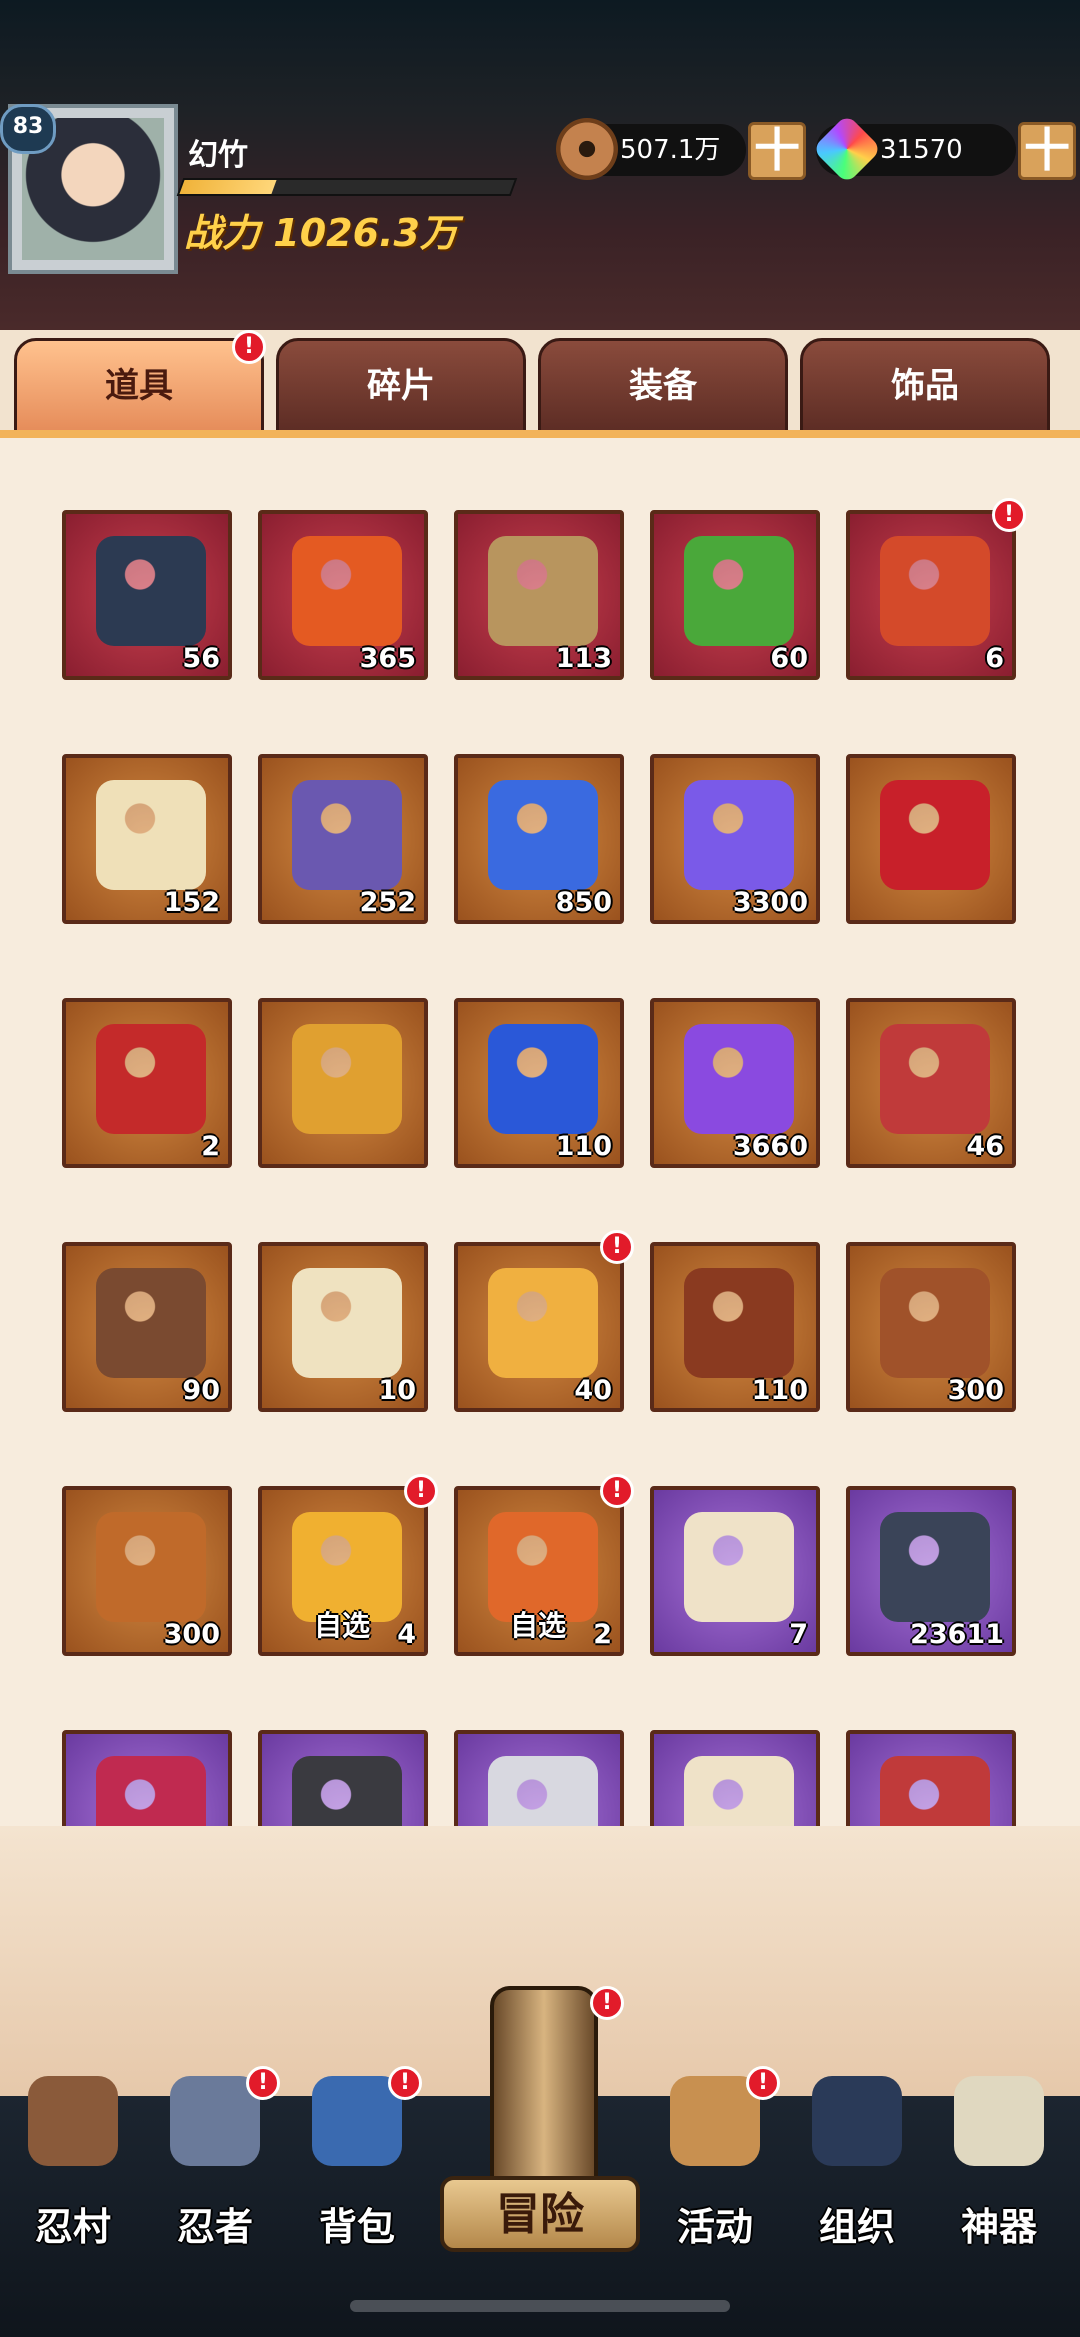 This screenshot has width=1080, height=2337. Describe the element at coordinates (739, 1567) in the screenshot. I see `blue-scroll-icon` at that location.